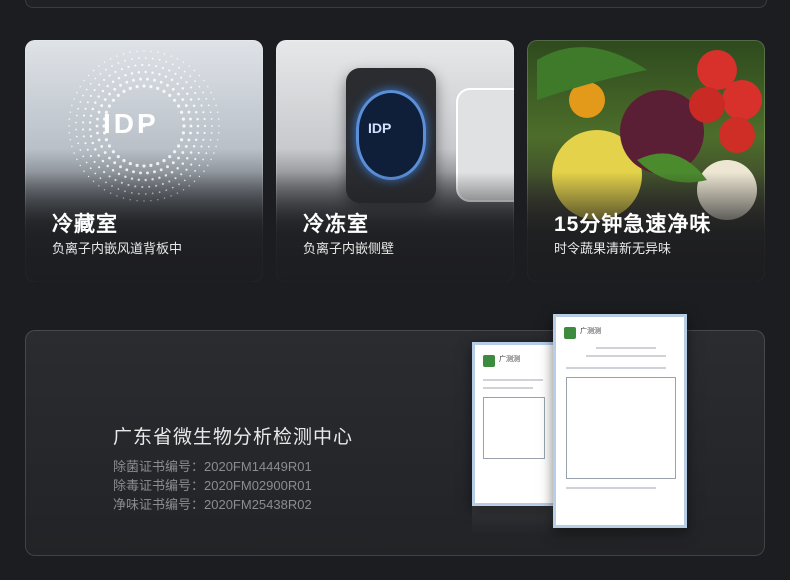 This screenshot has height=580, width=790. What do you see at coordinates (144, 161) in the screenshot?
I see `feature-card-fridge: IDP 冷藏室 负离子内嵌风道背板中` at bounding box center [144, 161].